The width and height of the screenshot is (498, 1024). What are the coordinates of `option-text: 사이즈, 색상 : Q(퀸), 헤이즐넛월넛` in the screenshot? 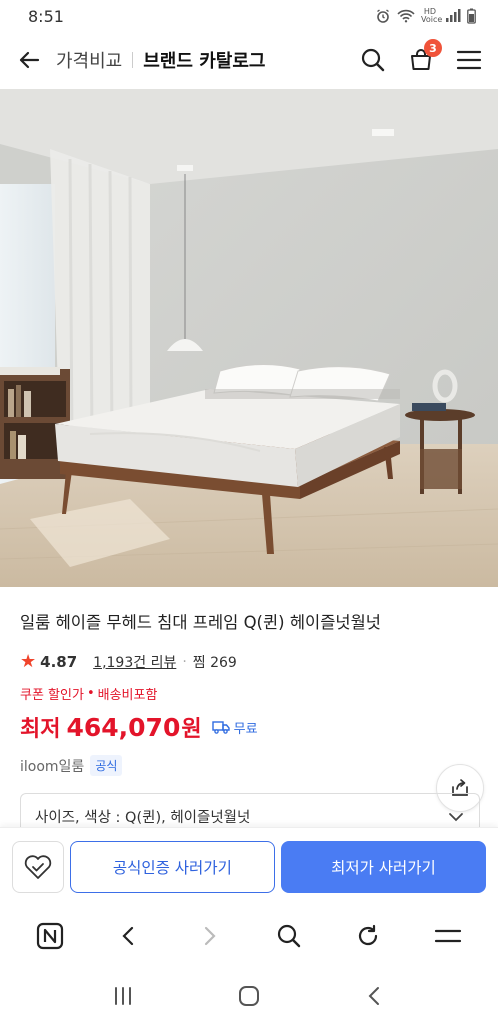 It's located at (142, 816).